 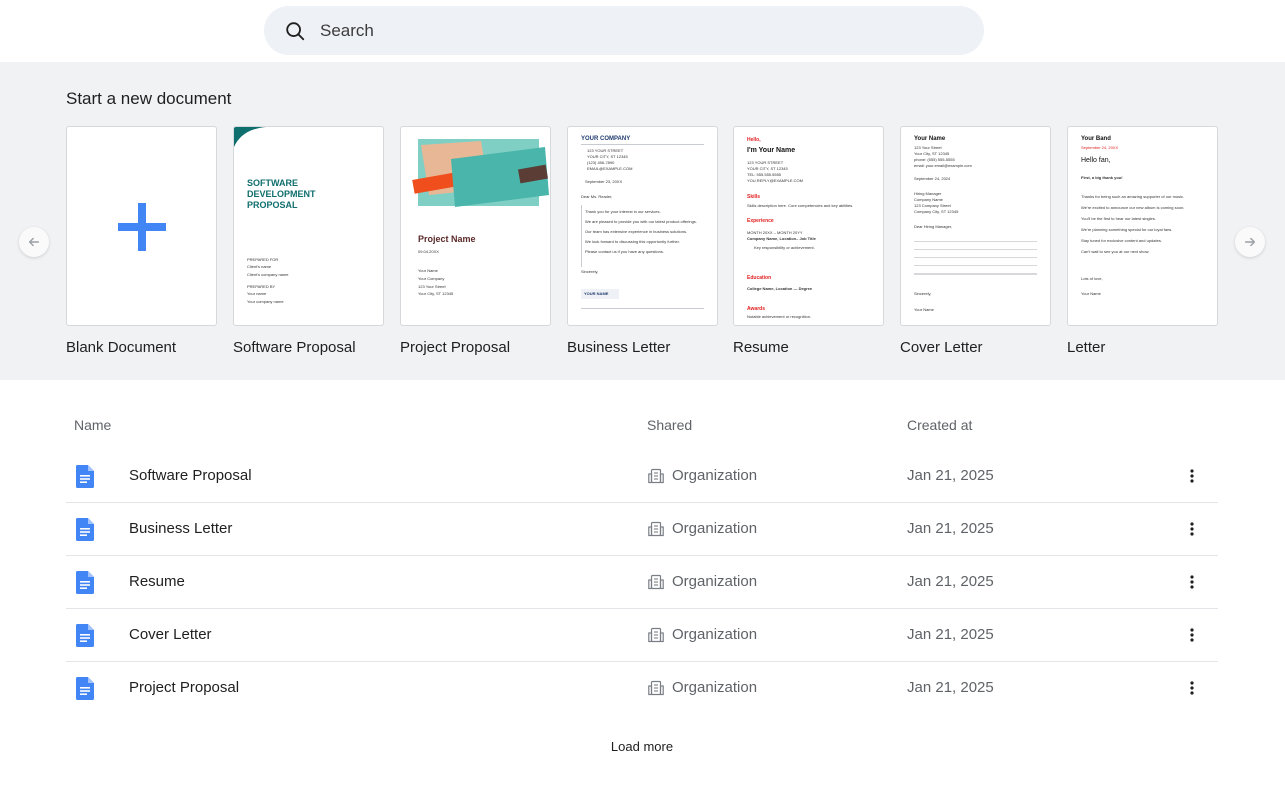 What do you see at coordinates (184, 687) in the screenshot?
I see `document-name: Project Proposal` at bounding box center [184, 687].